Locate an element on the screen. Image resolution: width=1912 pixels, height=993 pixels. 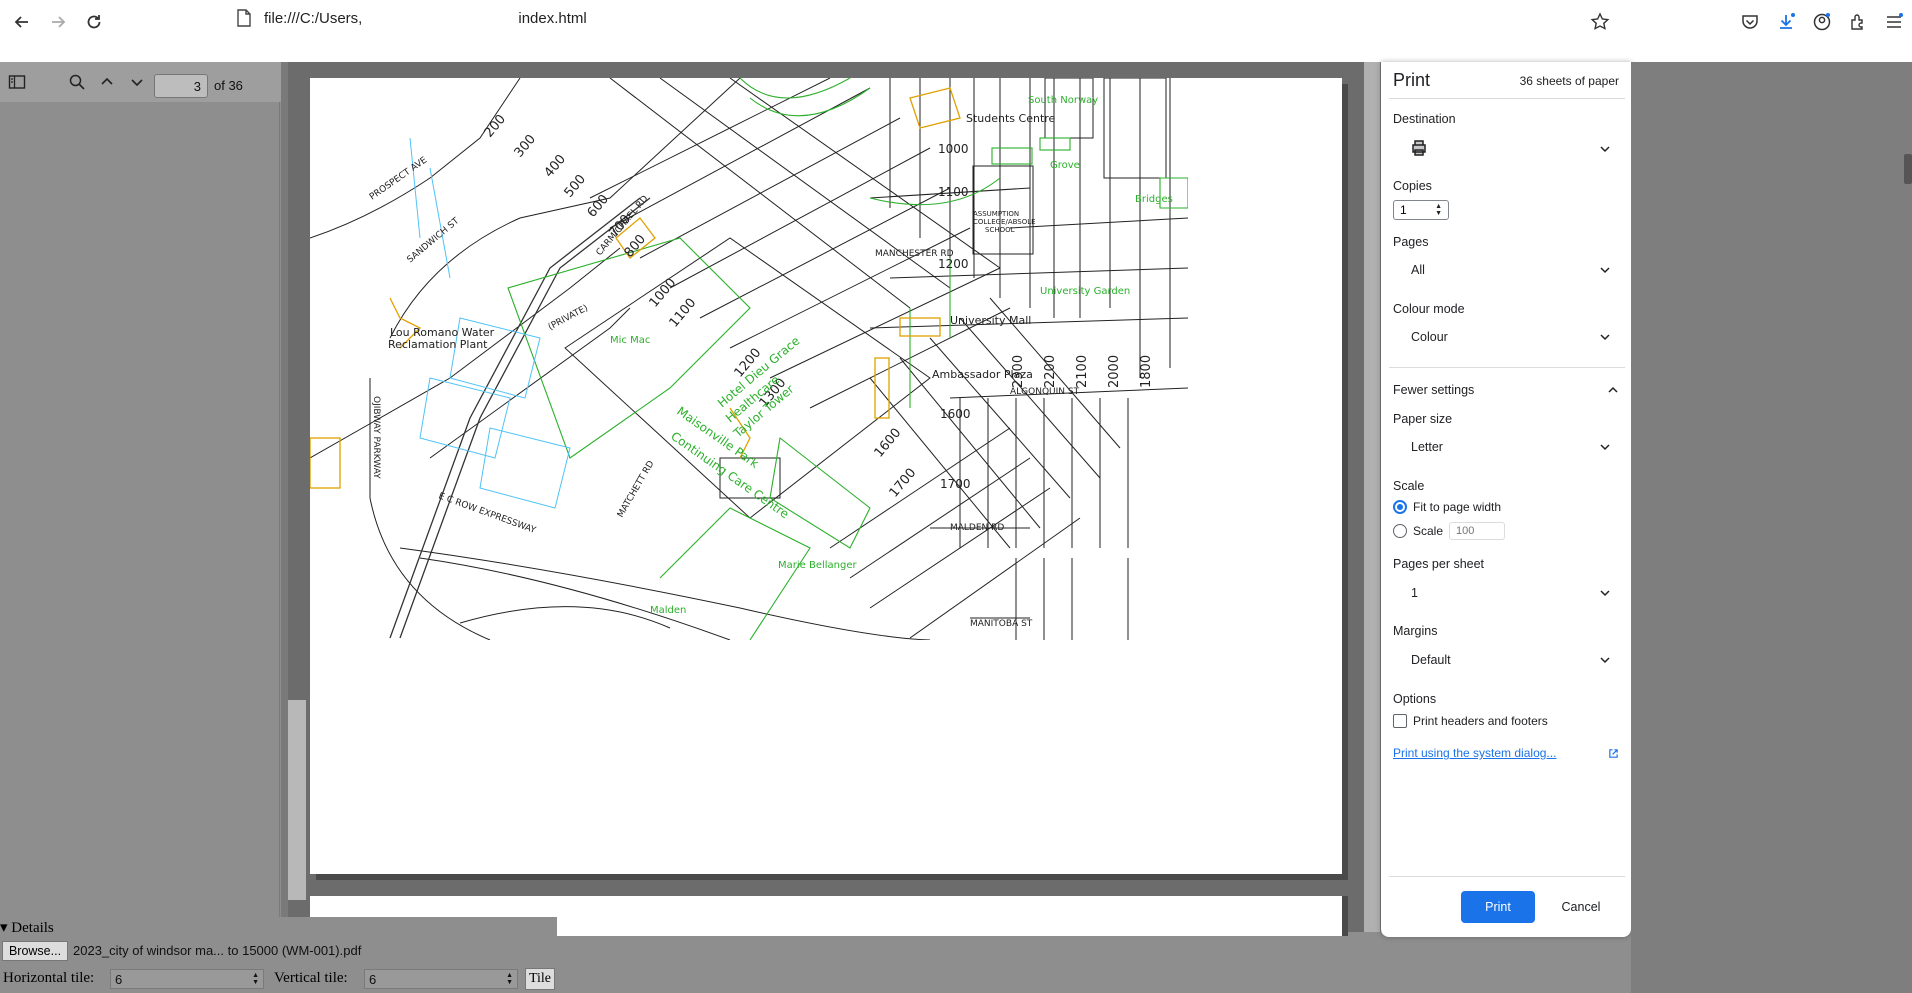
copies-value: 1 is located at coordinates (1403, 210).